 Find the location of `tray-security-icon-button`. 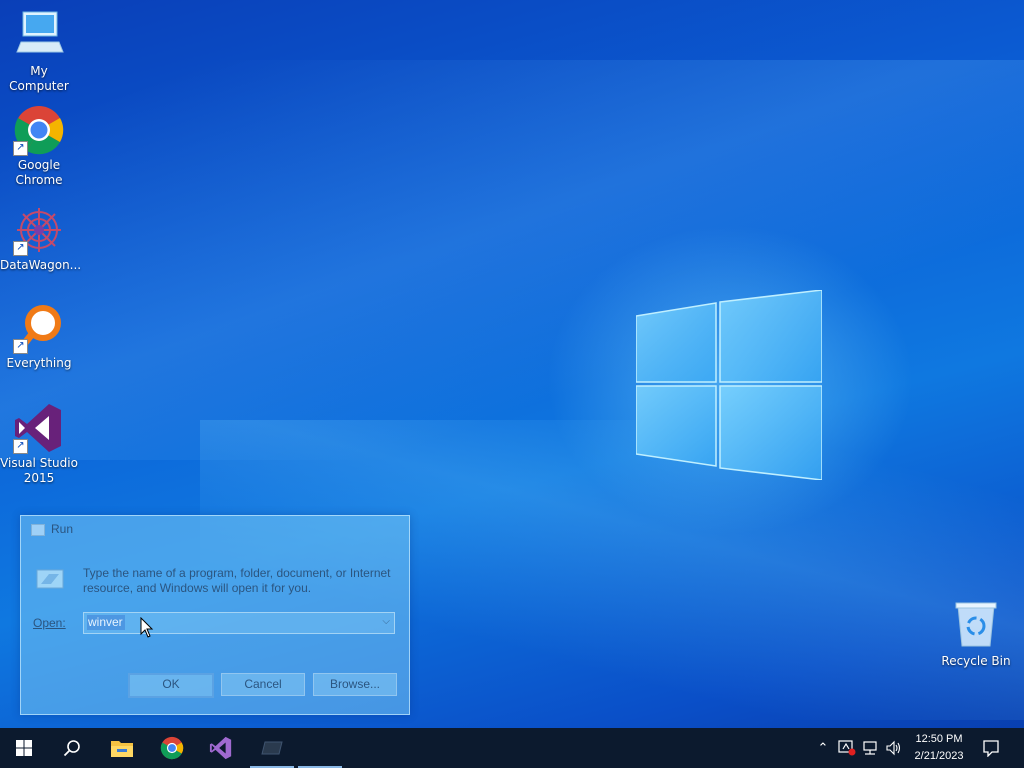

tray-security-icon-button is located at coordinates (847, 748).